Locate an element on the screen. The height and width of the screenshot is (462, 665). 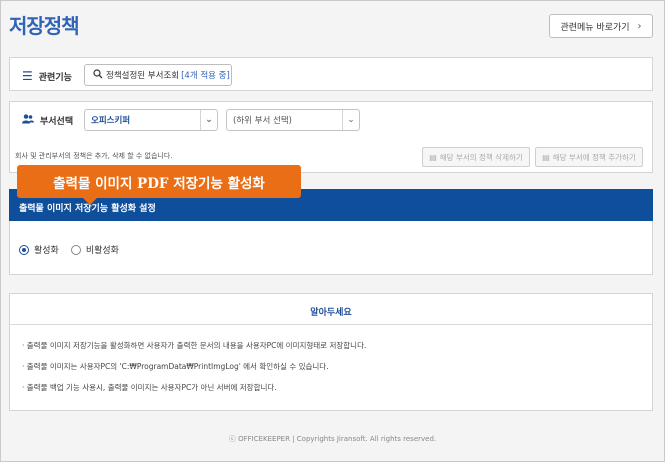
enable-radio-label: 활성화 is located at coordinates (46, 249).